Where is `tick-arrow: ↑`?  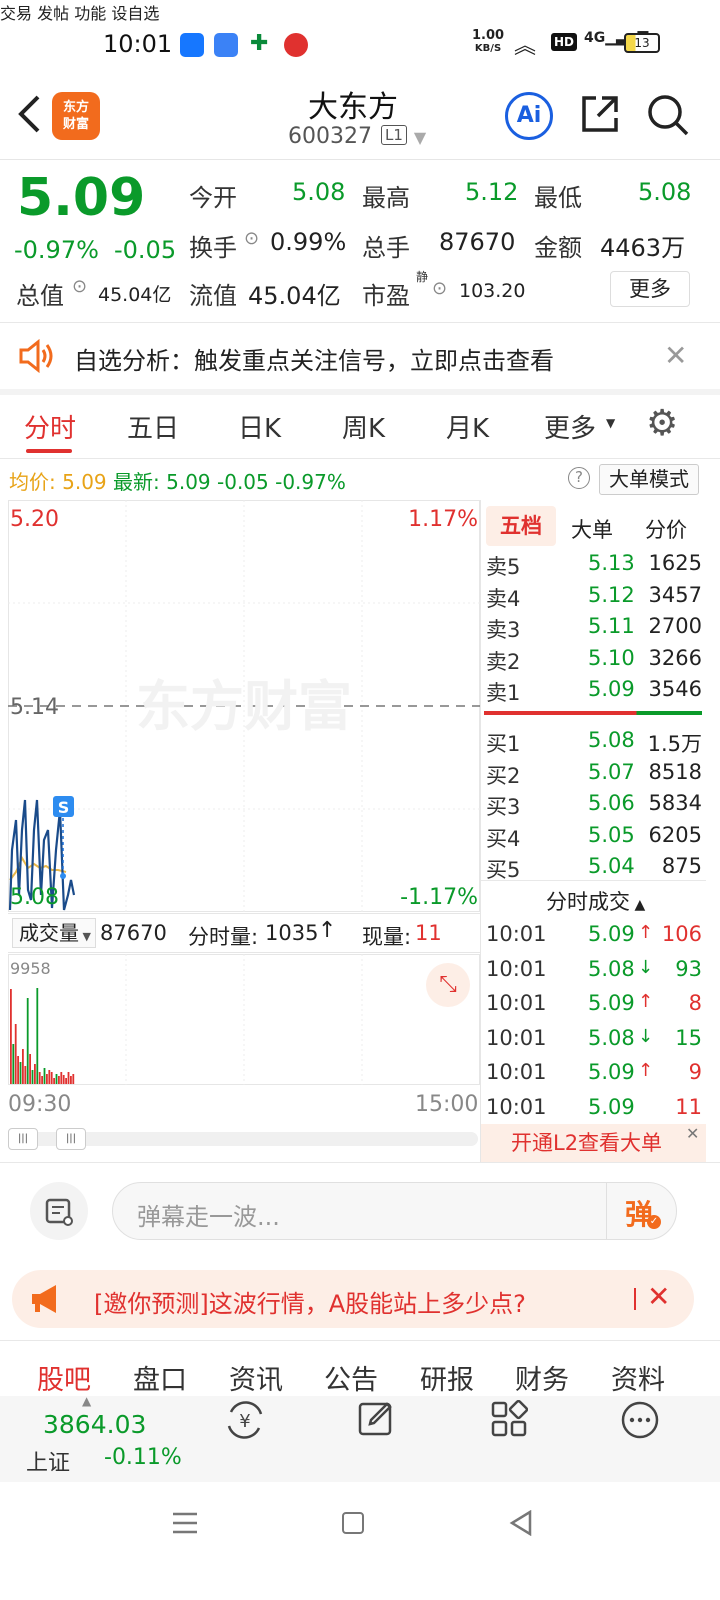 tick-arrow: ↑ is located at coordinates (646, 1001).